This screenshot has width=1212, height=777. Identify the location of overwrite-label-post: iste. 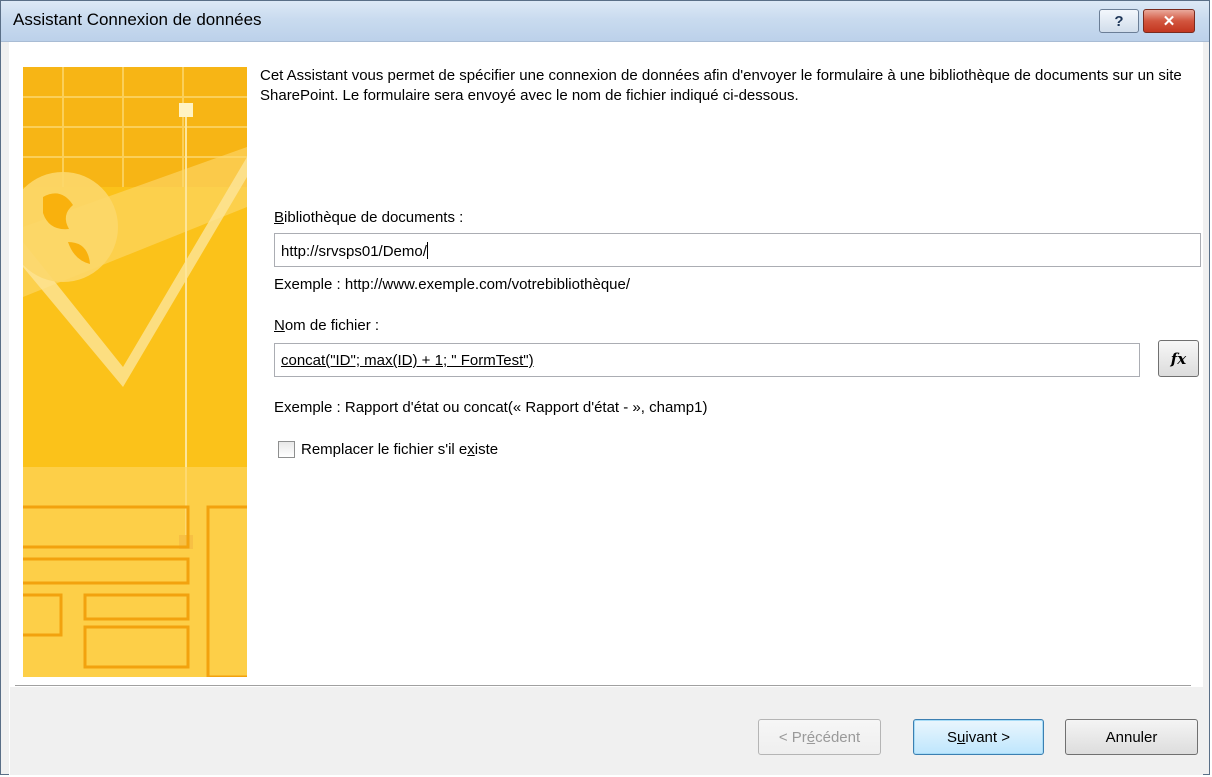
(486, 449).